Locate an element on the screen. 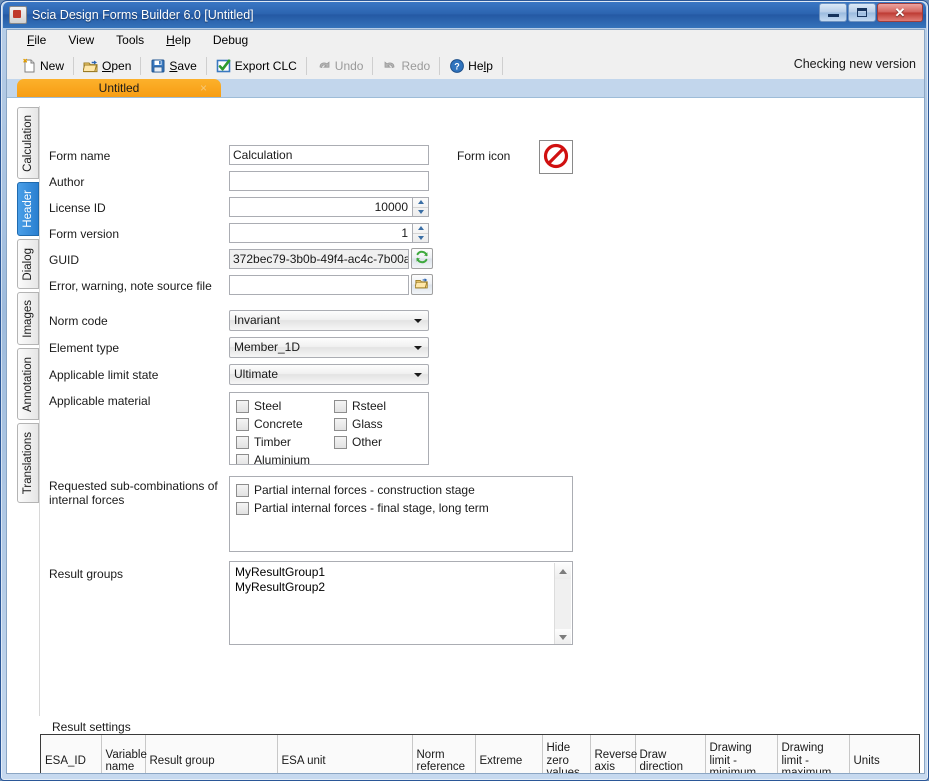  author-label: Author is located at coordinates (67, 182).